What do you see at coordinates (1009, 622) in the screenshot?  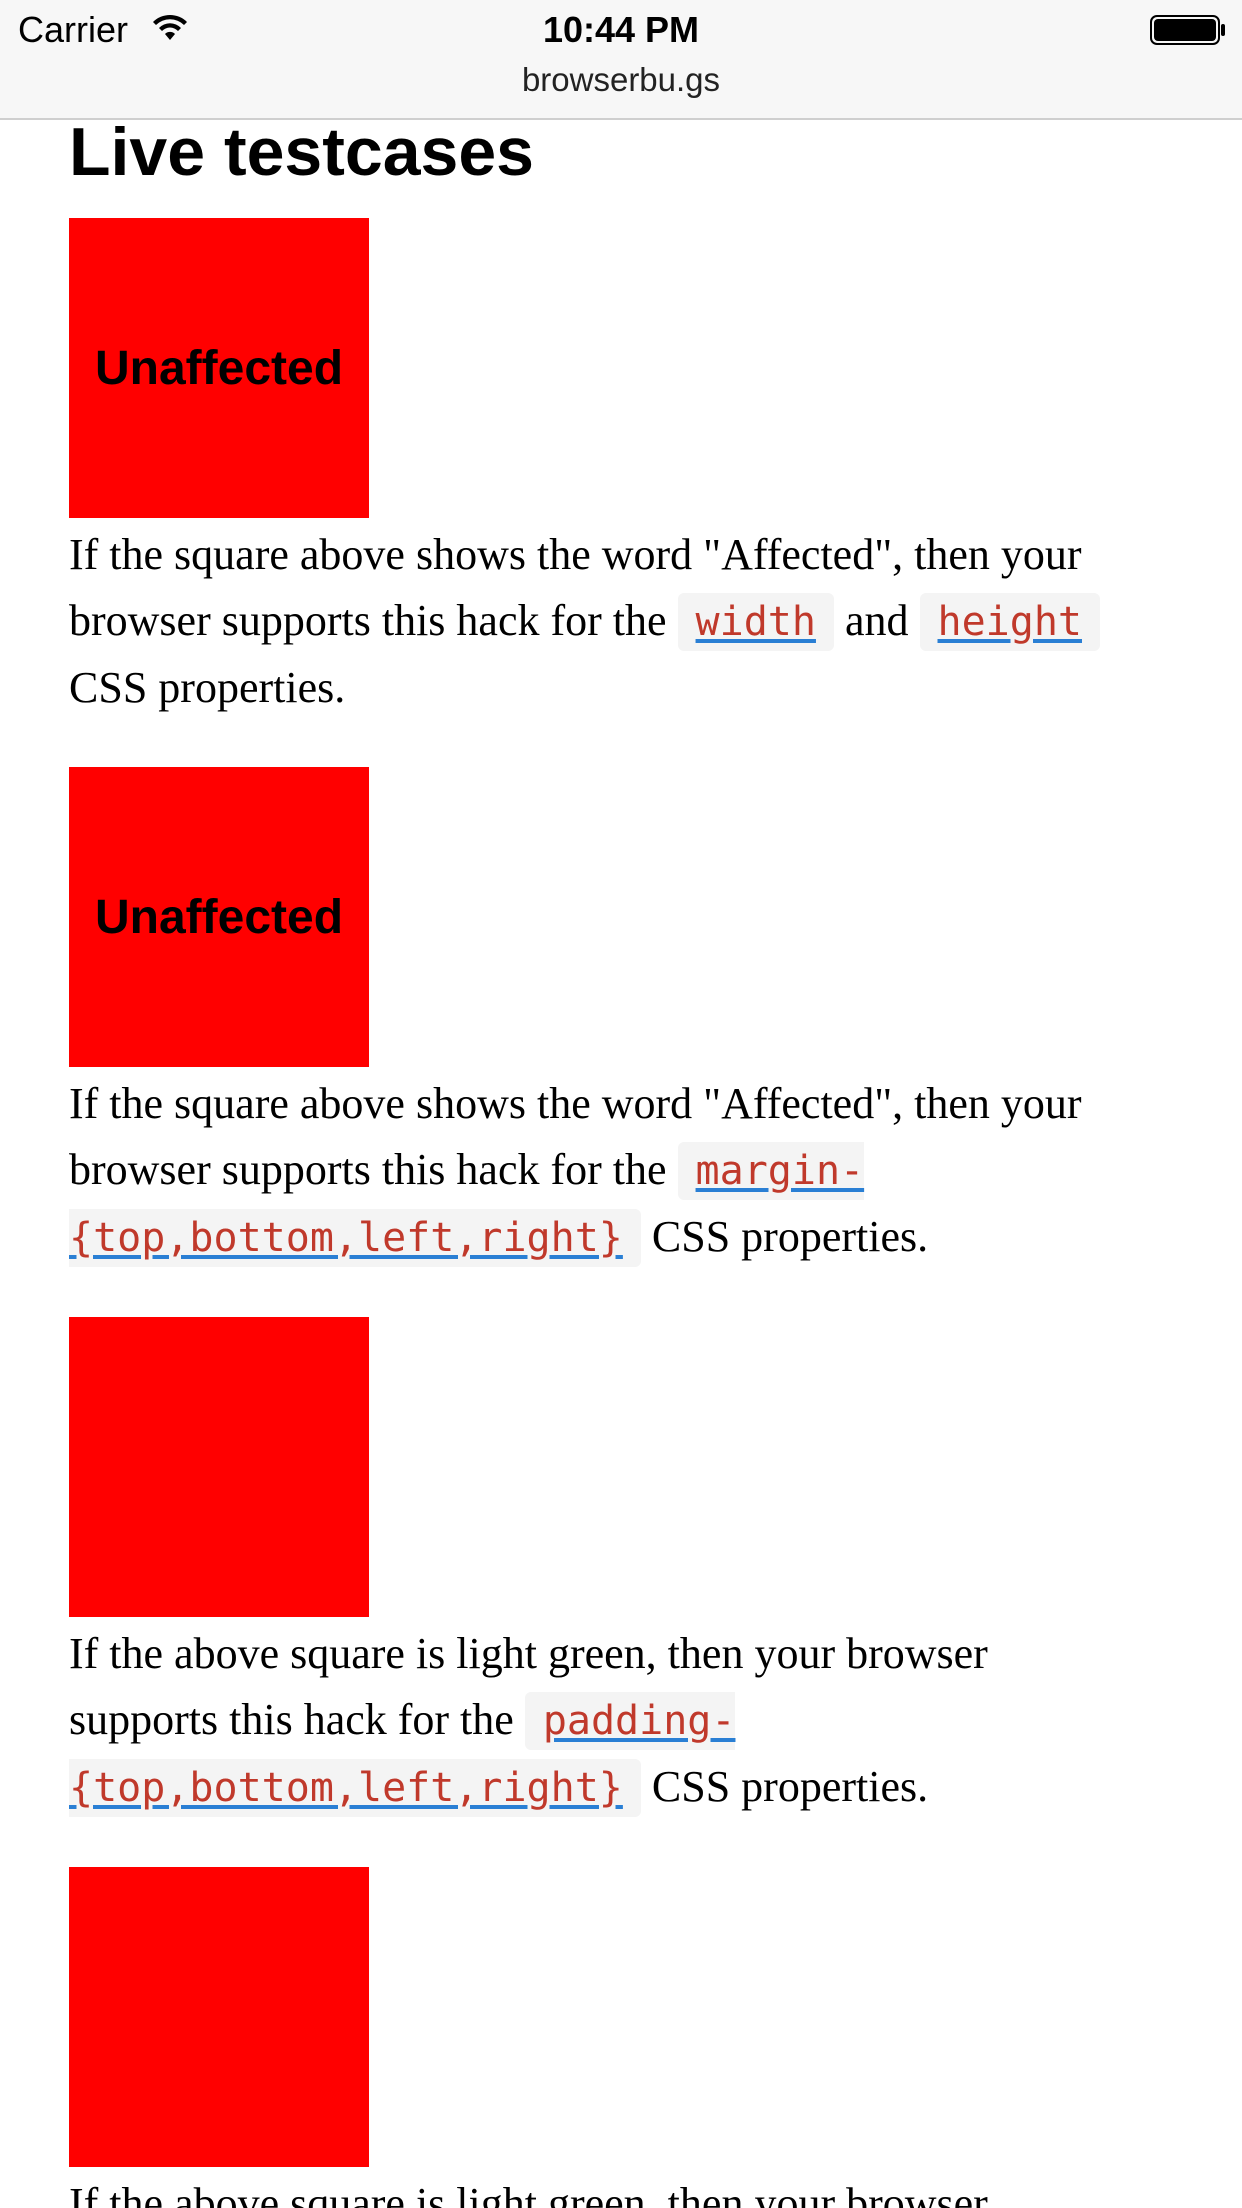 I see `code-link-height: height` at bounding box center [1009, 622].